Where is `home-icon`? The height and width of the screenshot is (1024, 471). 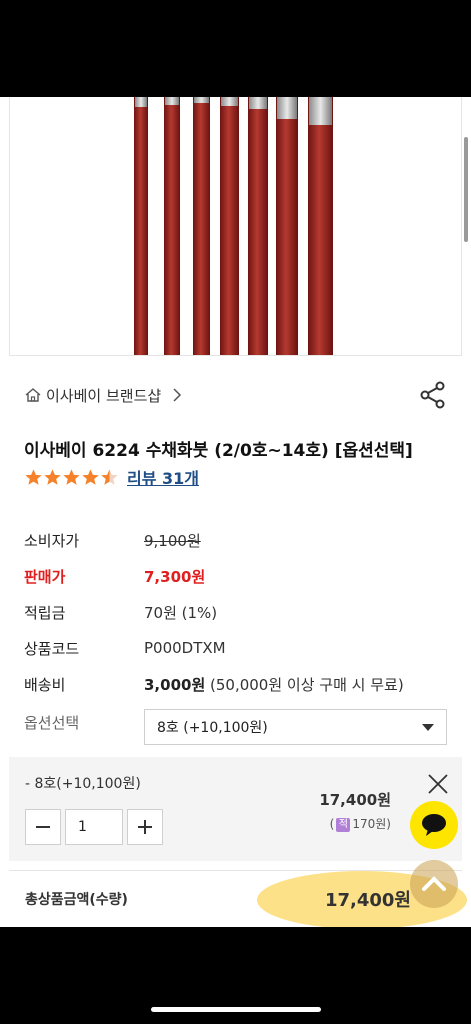
home-icon is located at coordinates (33, 395).